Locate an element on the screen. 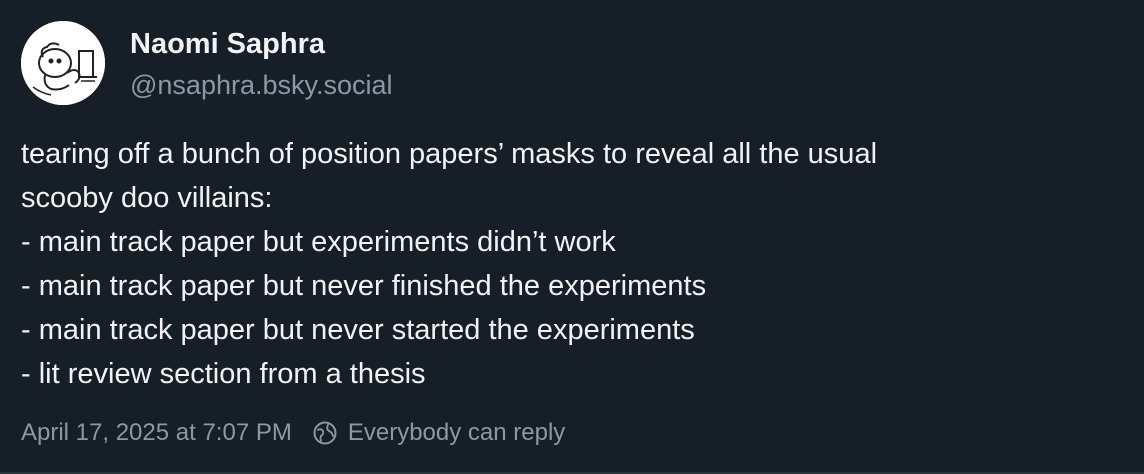  post-text-line: scooby doo villains: is located at coordinates (147, 198).